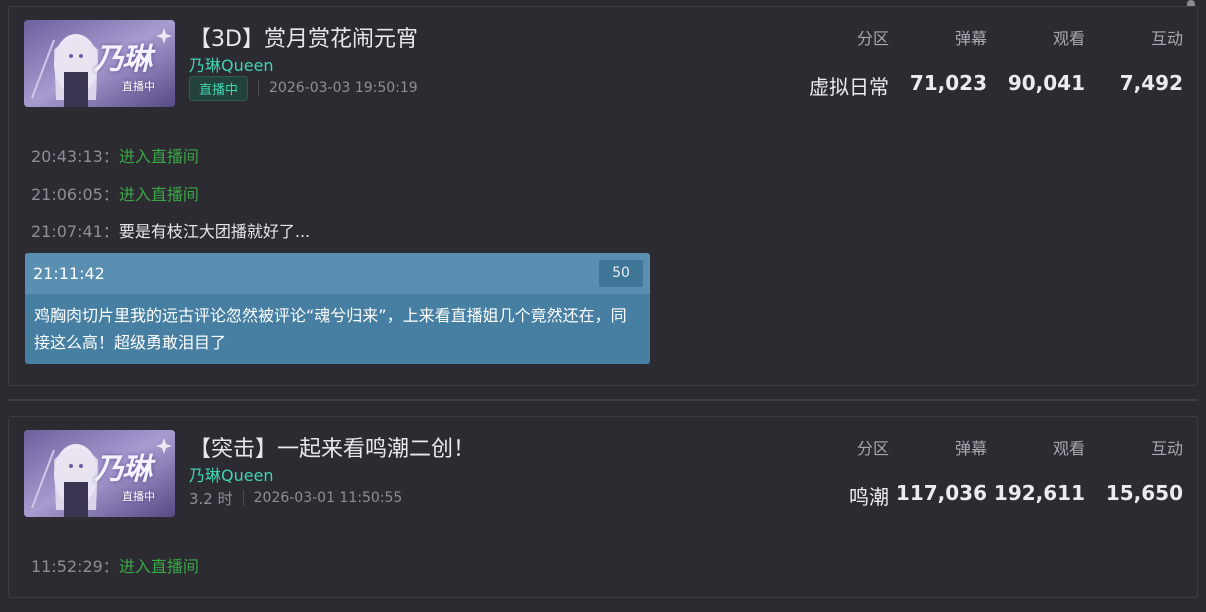 Image resolution: width=1206 pixels, height=612 pixels. Describe the element at coordinates (603, 400) in the screenshot. I see `card-divider` at that location.